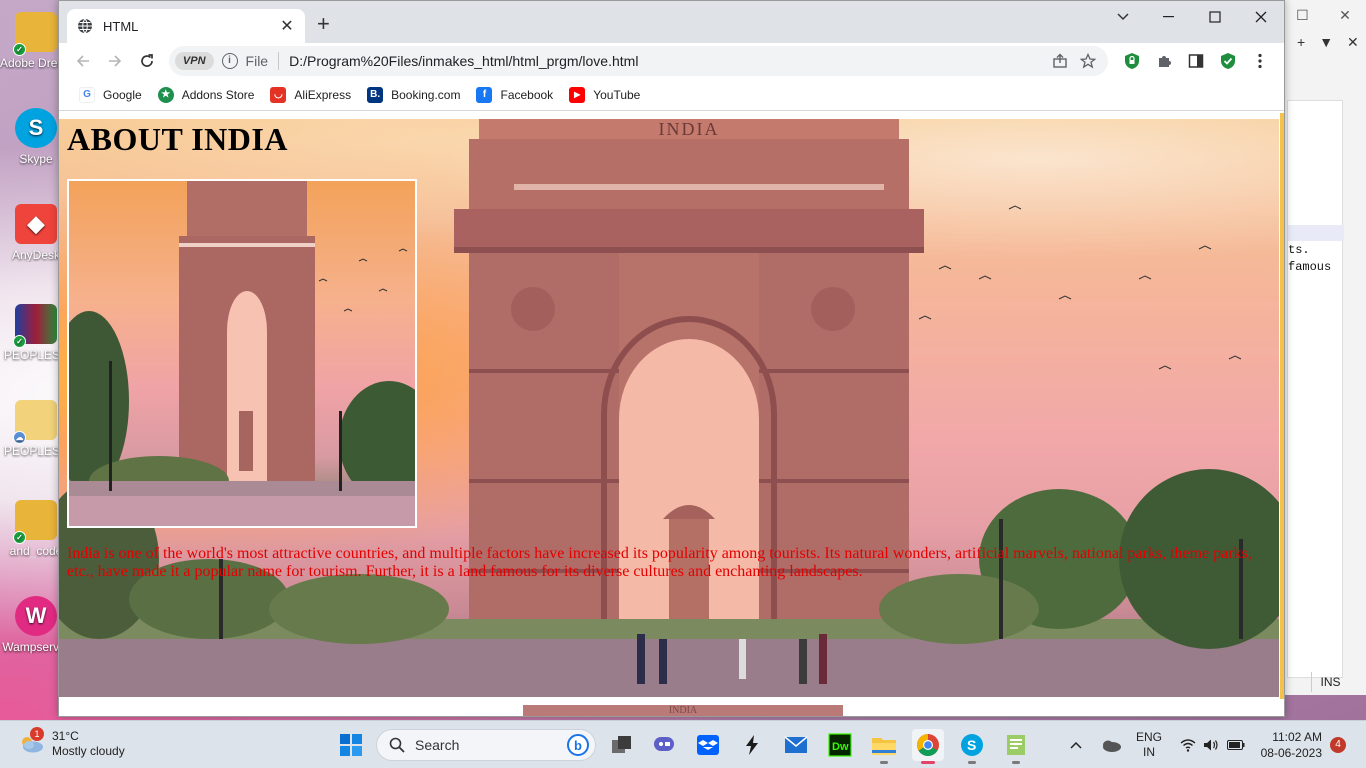 The width and height of the screenshot is (1366, 768). Describe the element at coordinates (122, 94) in the screenshot. I see `bookmark-label: Google` at that location.